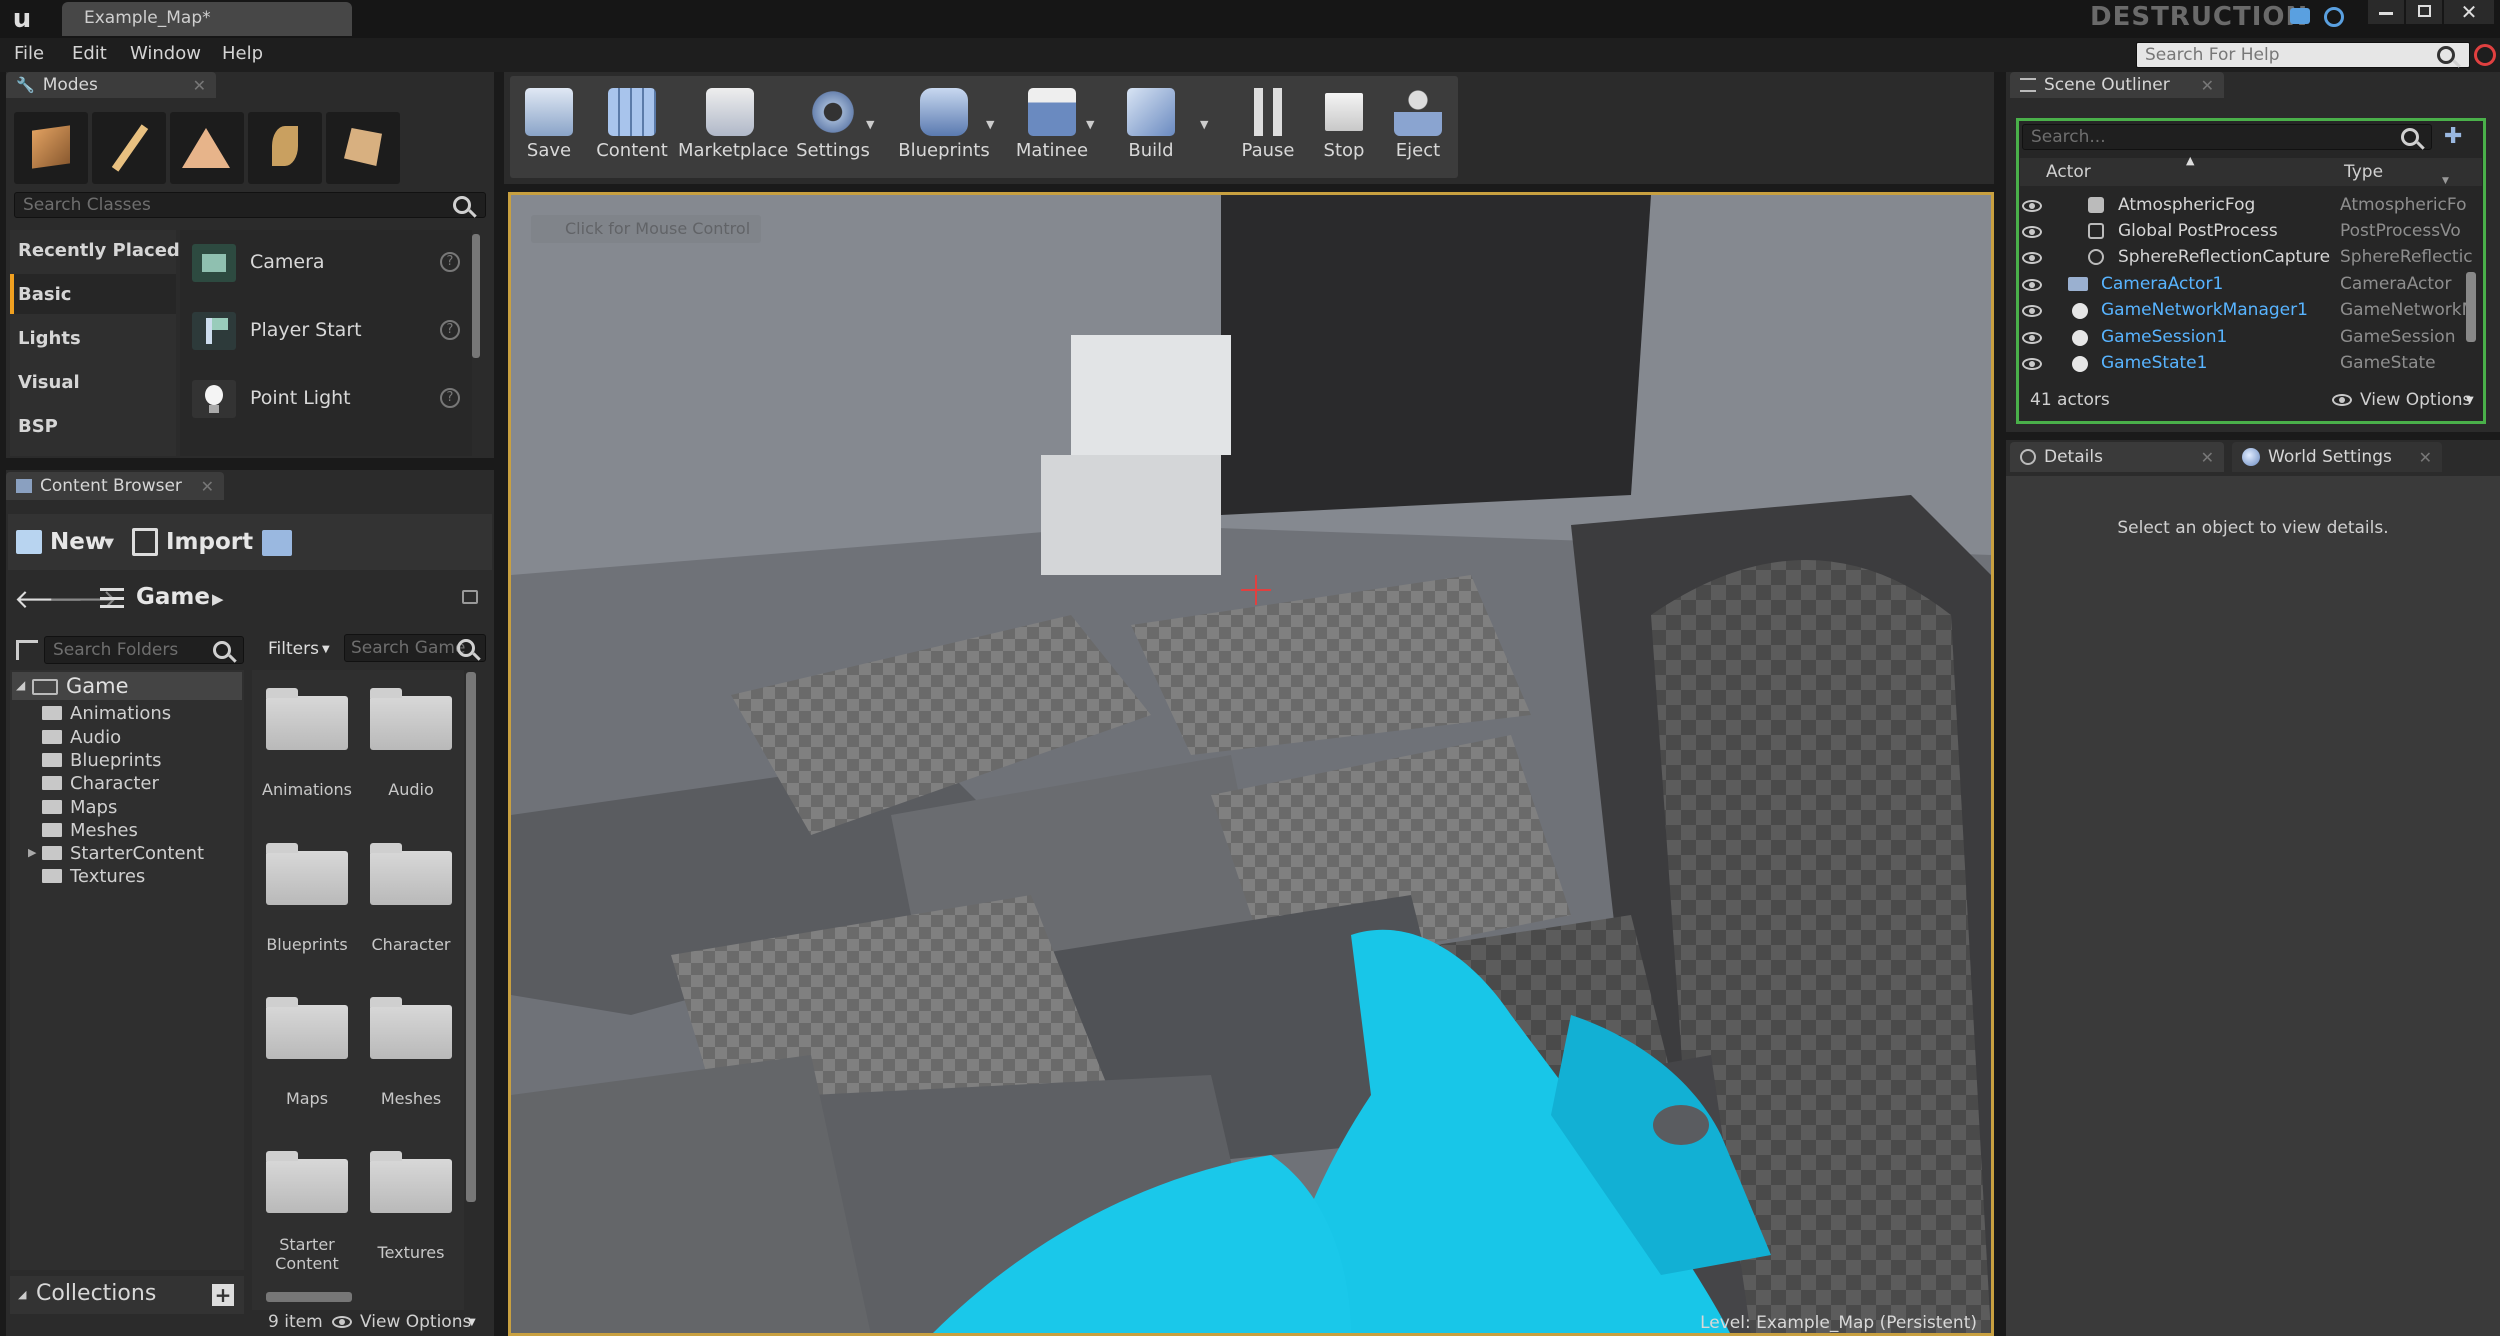 Image resolution: width=2500 pixels, height=1336 pixels. I want to click on blueprints-button: Blueprints, so click(944, 127).